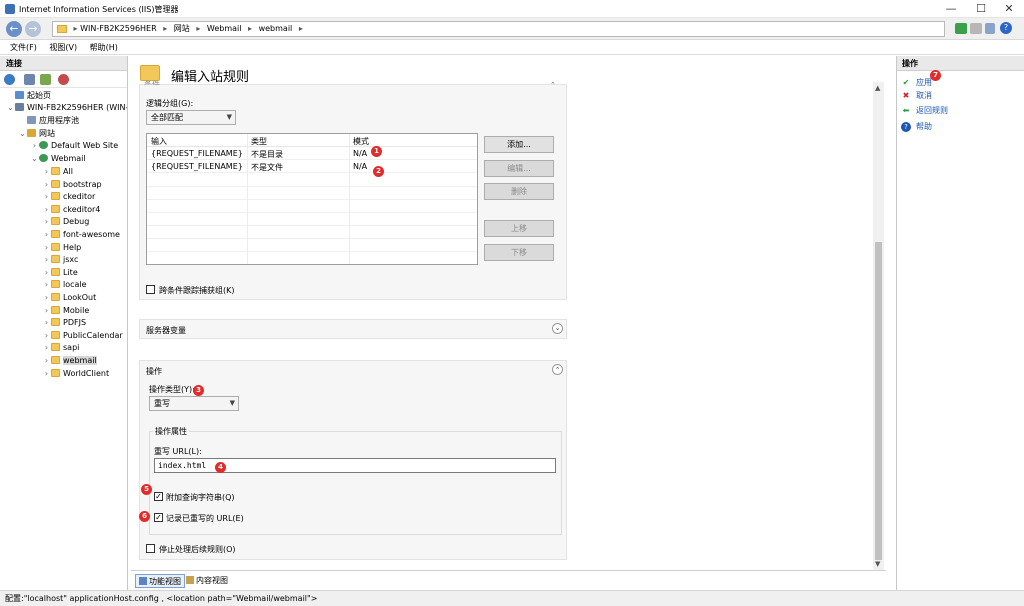 The width and height of the screenshot is (1024, 606). Describe the element at coordinates (519, 252) in the screenshot. I see `move-down-button: 下移` at that location.